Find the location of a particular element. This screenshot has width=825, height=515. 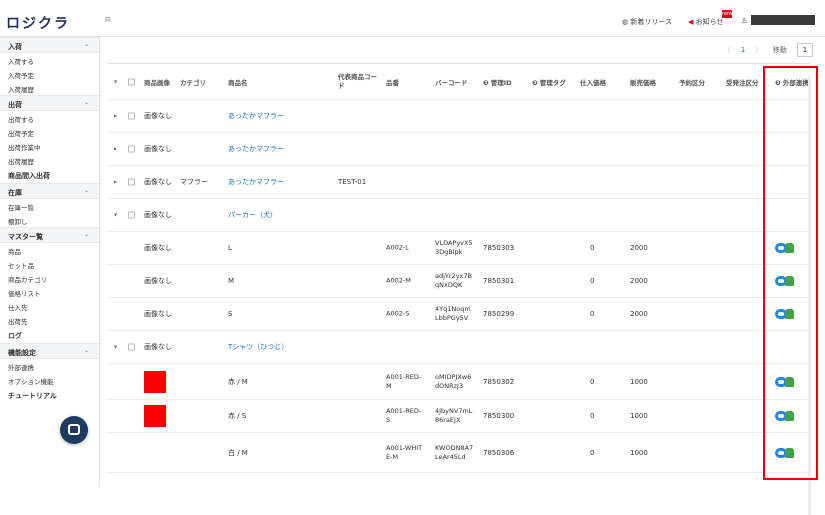

column-header-name: 商品名 is located at coordinates (238, 82).